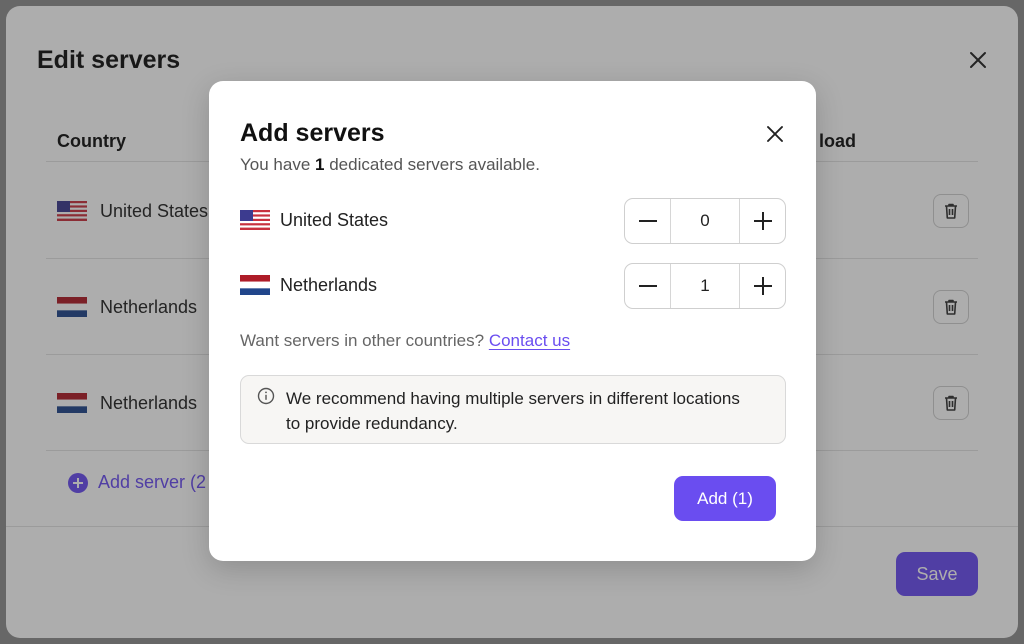 This screenshot has width=1024, height=644. I want to click on close-icon, so click(775, 134).